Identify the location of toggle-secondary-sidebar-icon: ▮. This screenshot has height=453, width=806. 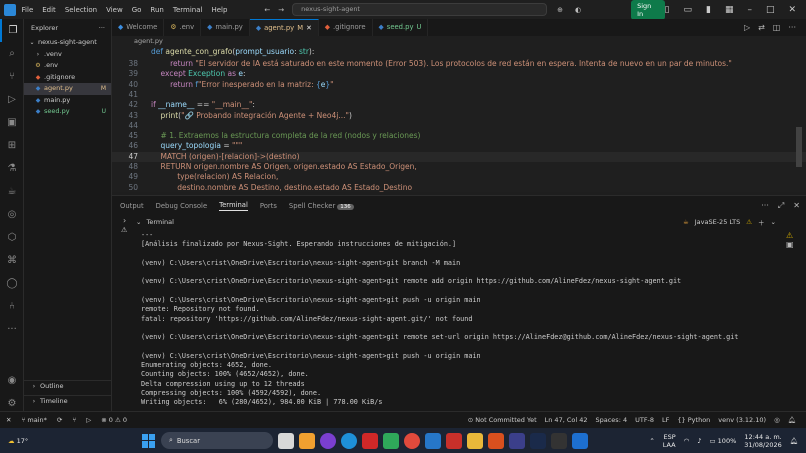
(708, 10).